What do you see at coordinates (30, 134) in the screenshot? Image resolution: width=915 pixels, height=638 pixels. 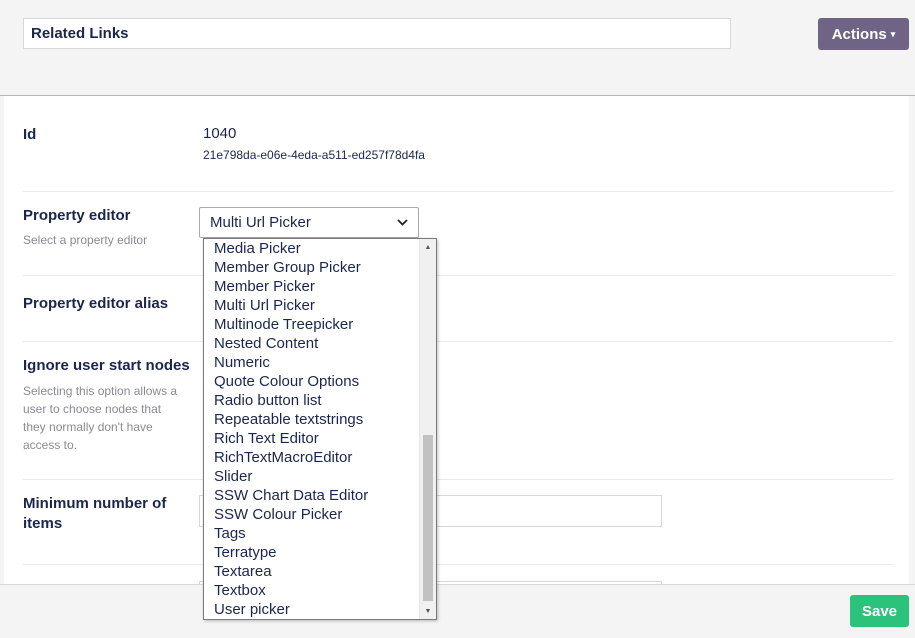 I see `id-label: Id` at bounding box center [30, 134].